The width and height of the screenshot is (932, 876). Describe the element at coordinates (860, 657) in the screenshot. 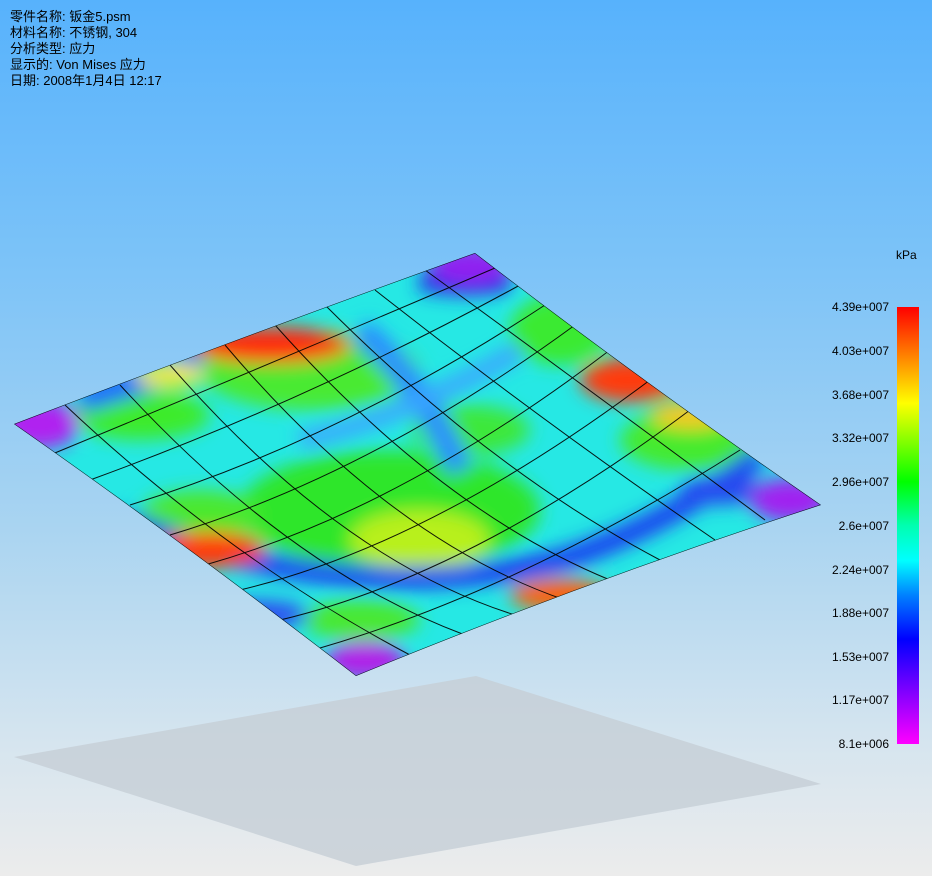

I see `legend-tick: 1.53e+007` at that location.